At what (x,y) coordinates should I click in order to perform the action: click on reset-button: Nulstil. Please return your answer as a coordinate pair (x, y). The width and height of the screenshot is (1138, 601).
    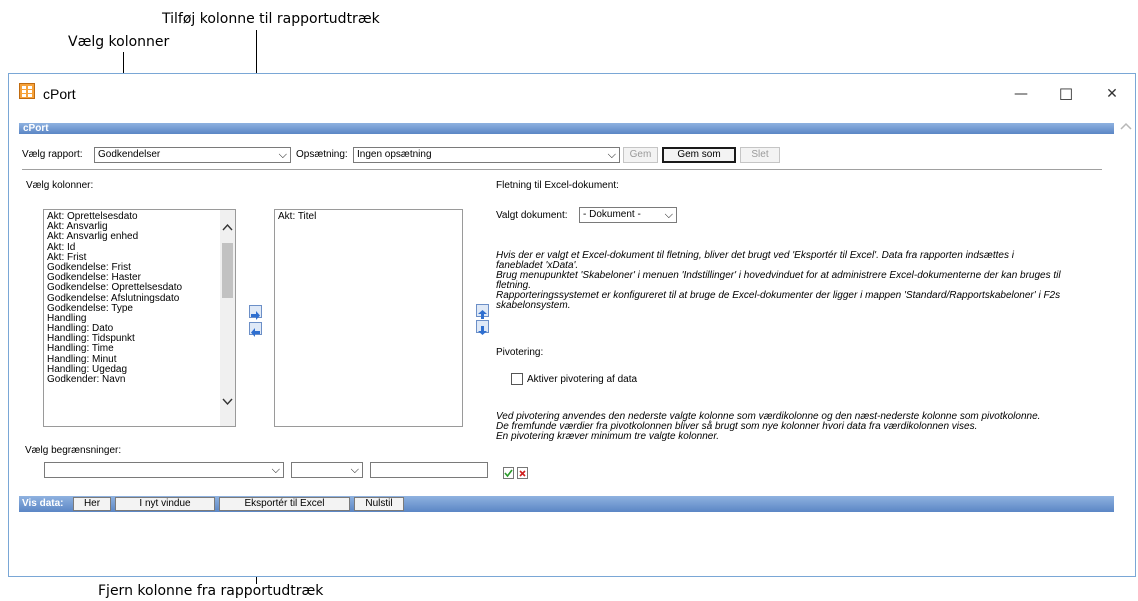
    Looking at the image, I should click on (379, 504).